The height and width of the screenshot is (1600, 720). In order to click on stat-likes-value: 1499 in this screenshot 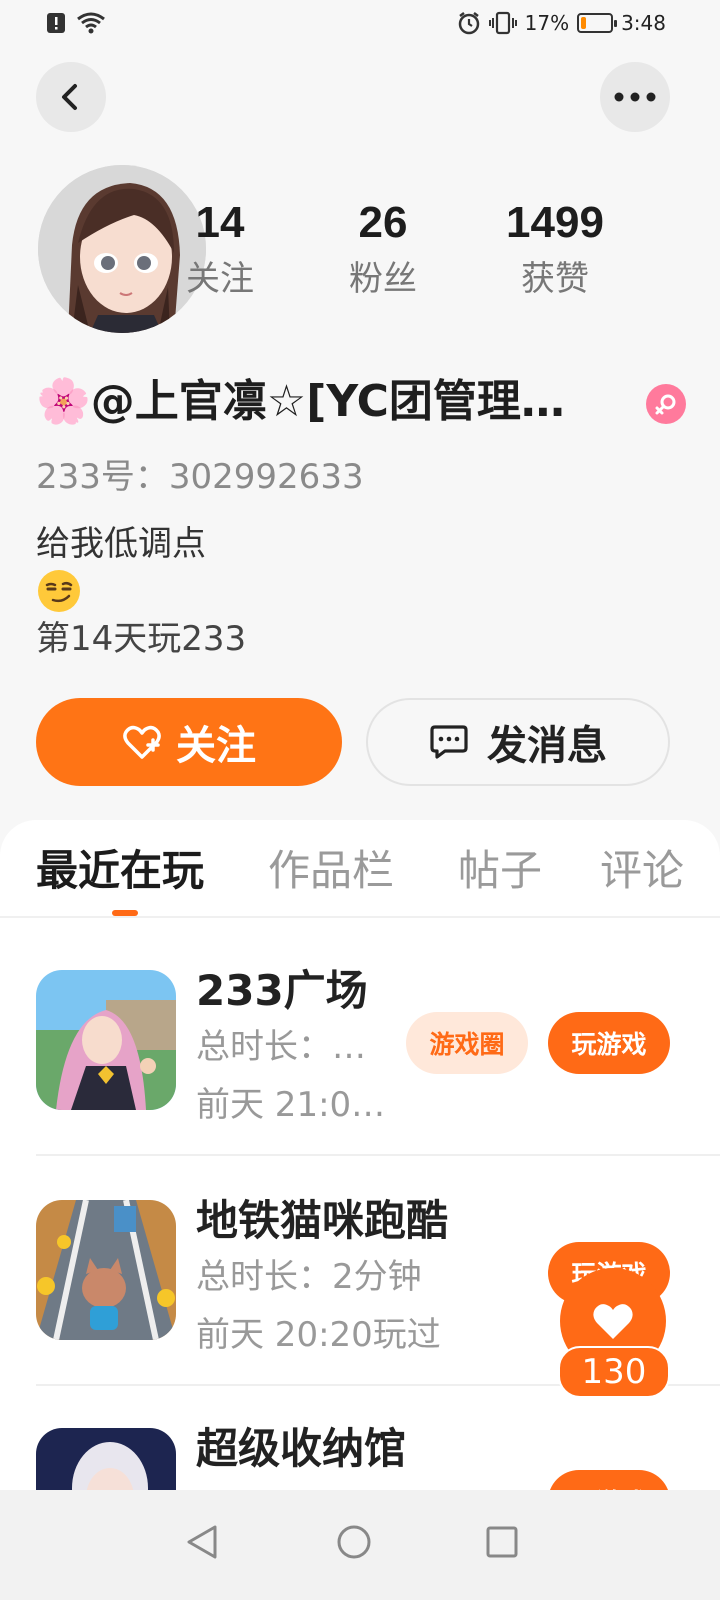, I will do `click(555, 222)`.